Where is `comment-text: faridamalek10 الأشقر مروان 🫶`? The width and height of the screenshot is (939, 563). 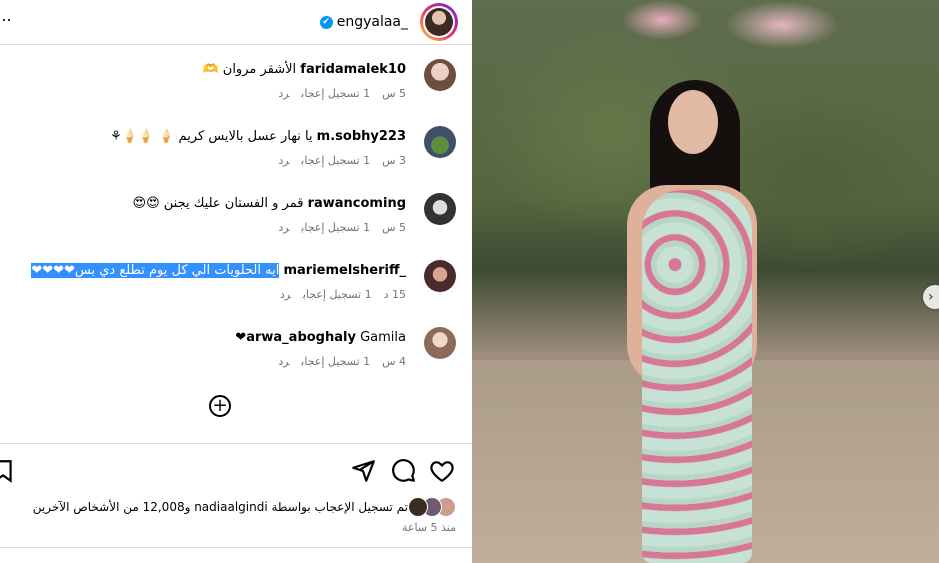
comment-text: faridamalek10 الأشقر مروان 🫶 is located at coordinates (304, 69).